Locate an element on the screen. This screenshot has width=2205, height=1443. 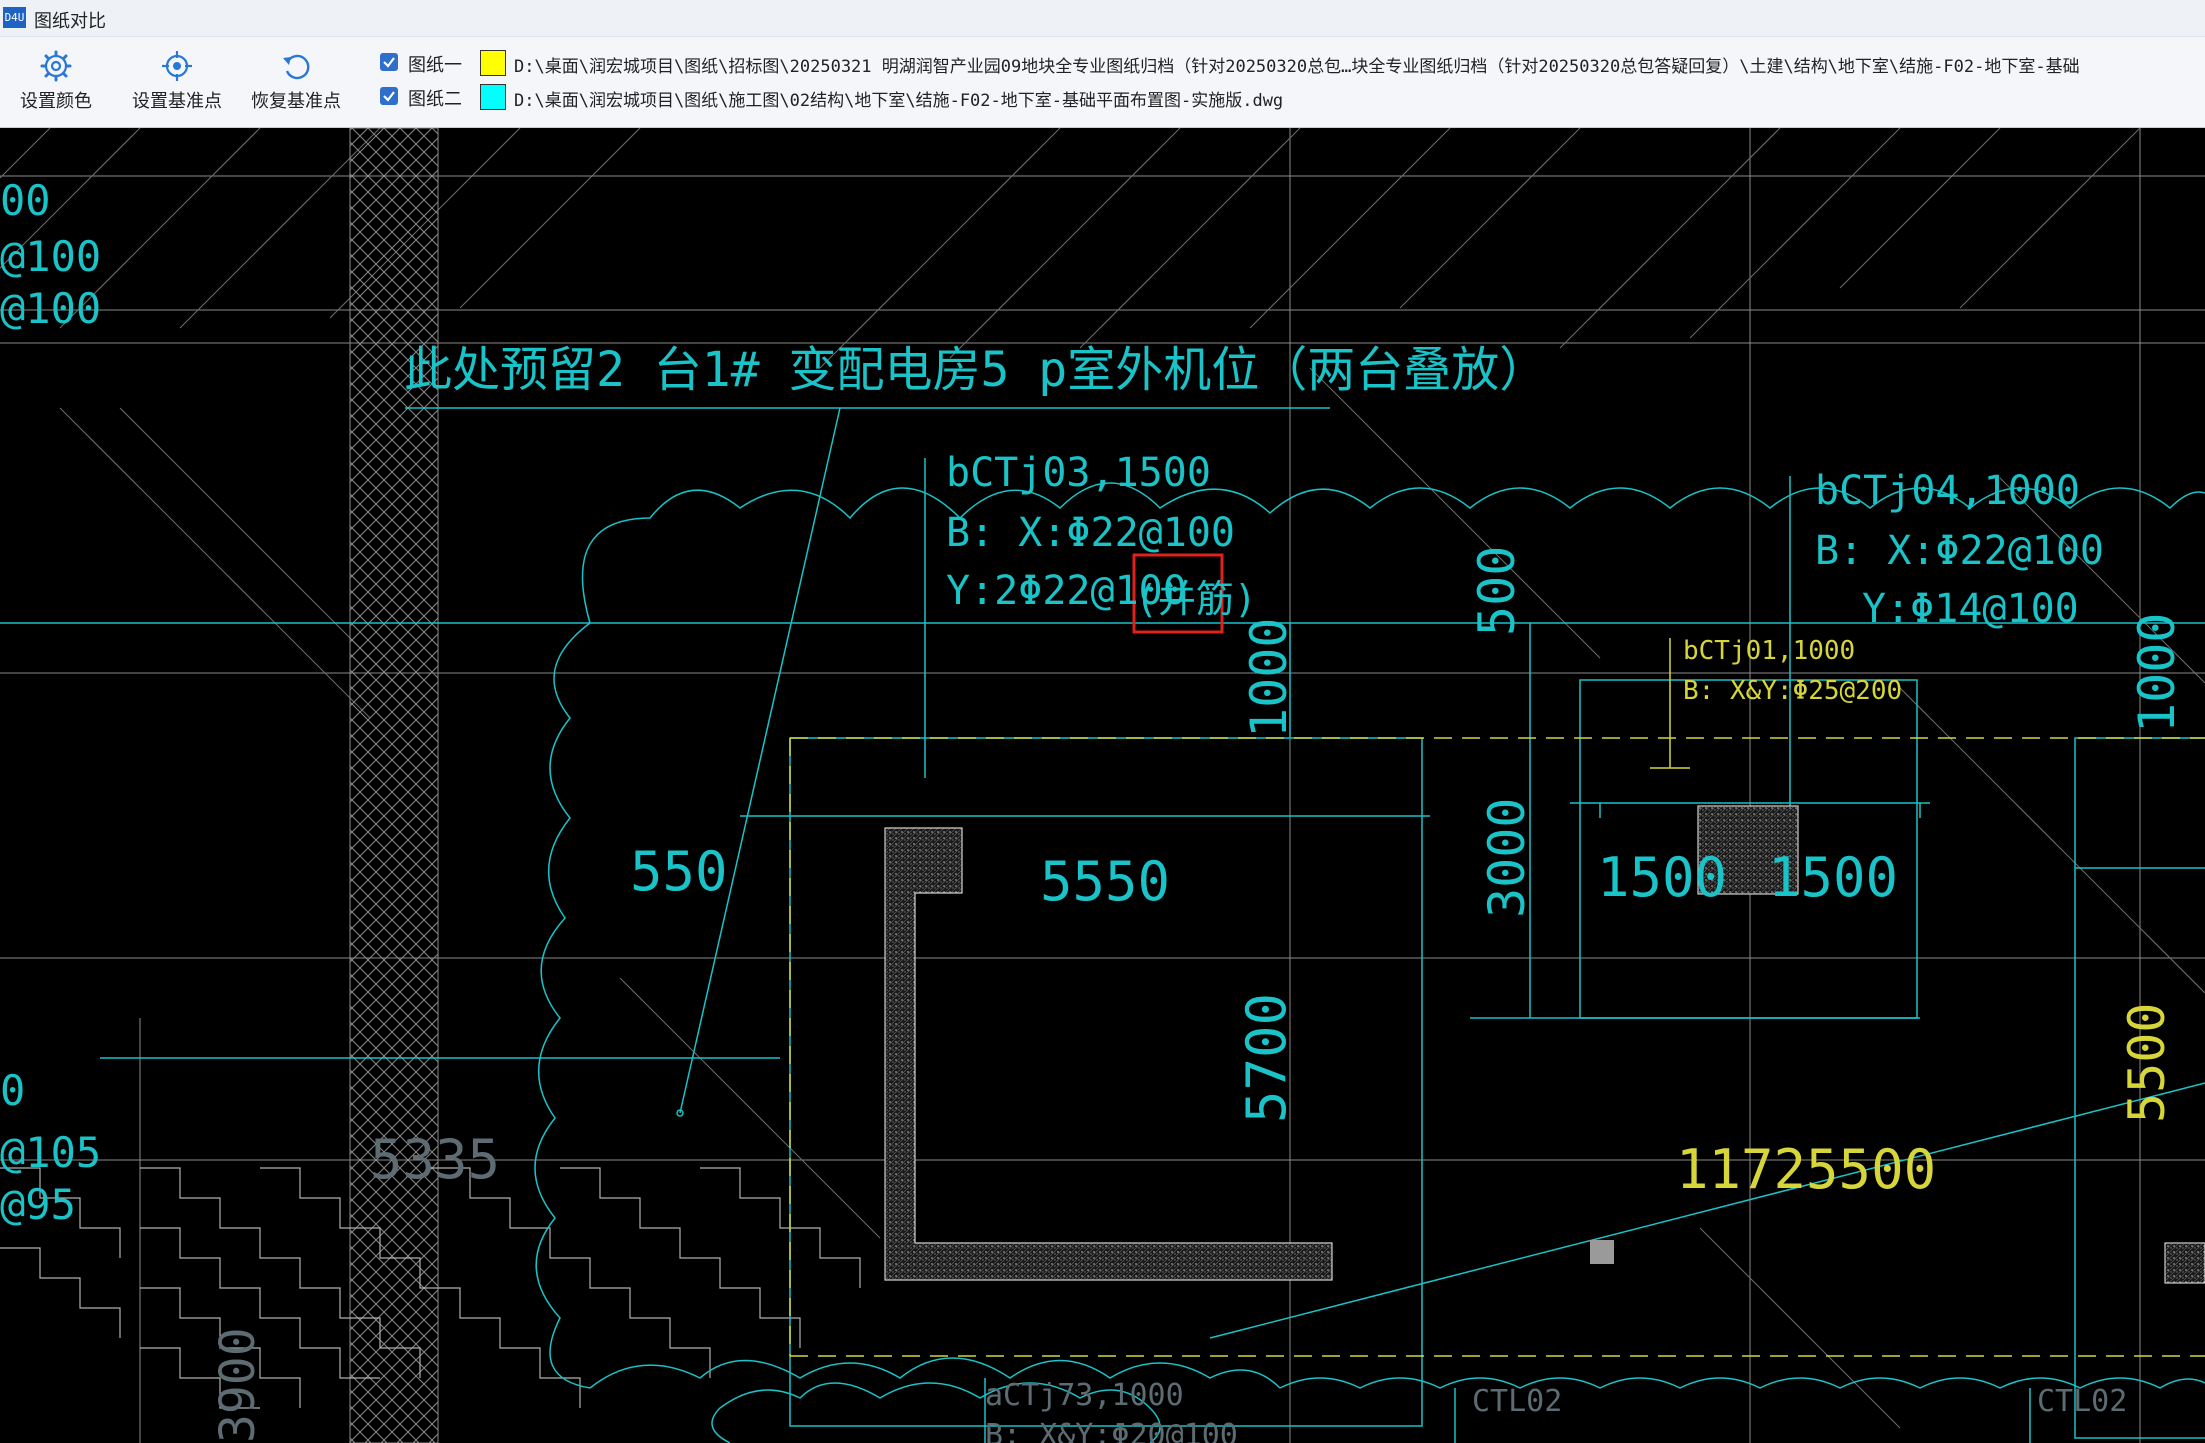
dim-1000-b: 1000 is located at coordinates (2157, 672).